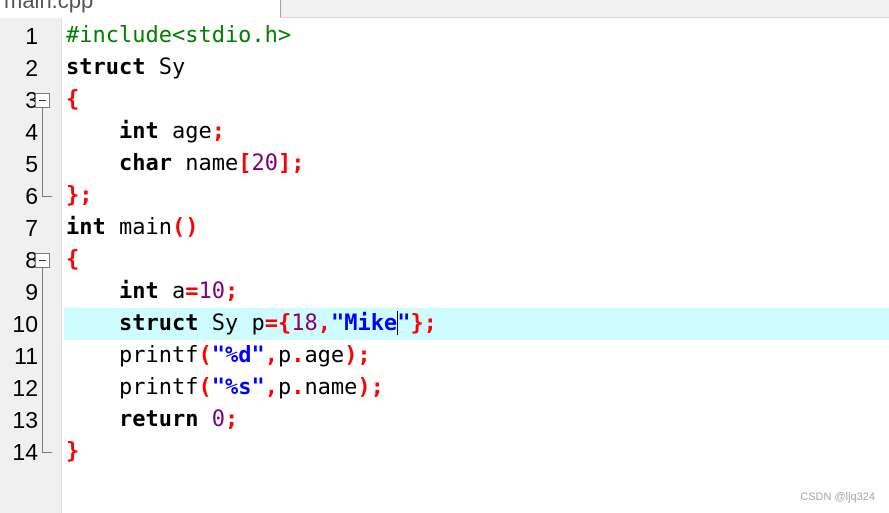 The width and height of the screenshot is (889, 513). I want to click on line-number: 12, so click(25, 388).